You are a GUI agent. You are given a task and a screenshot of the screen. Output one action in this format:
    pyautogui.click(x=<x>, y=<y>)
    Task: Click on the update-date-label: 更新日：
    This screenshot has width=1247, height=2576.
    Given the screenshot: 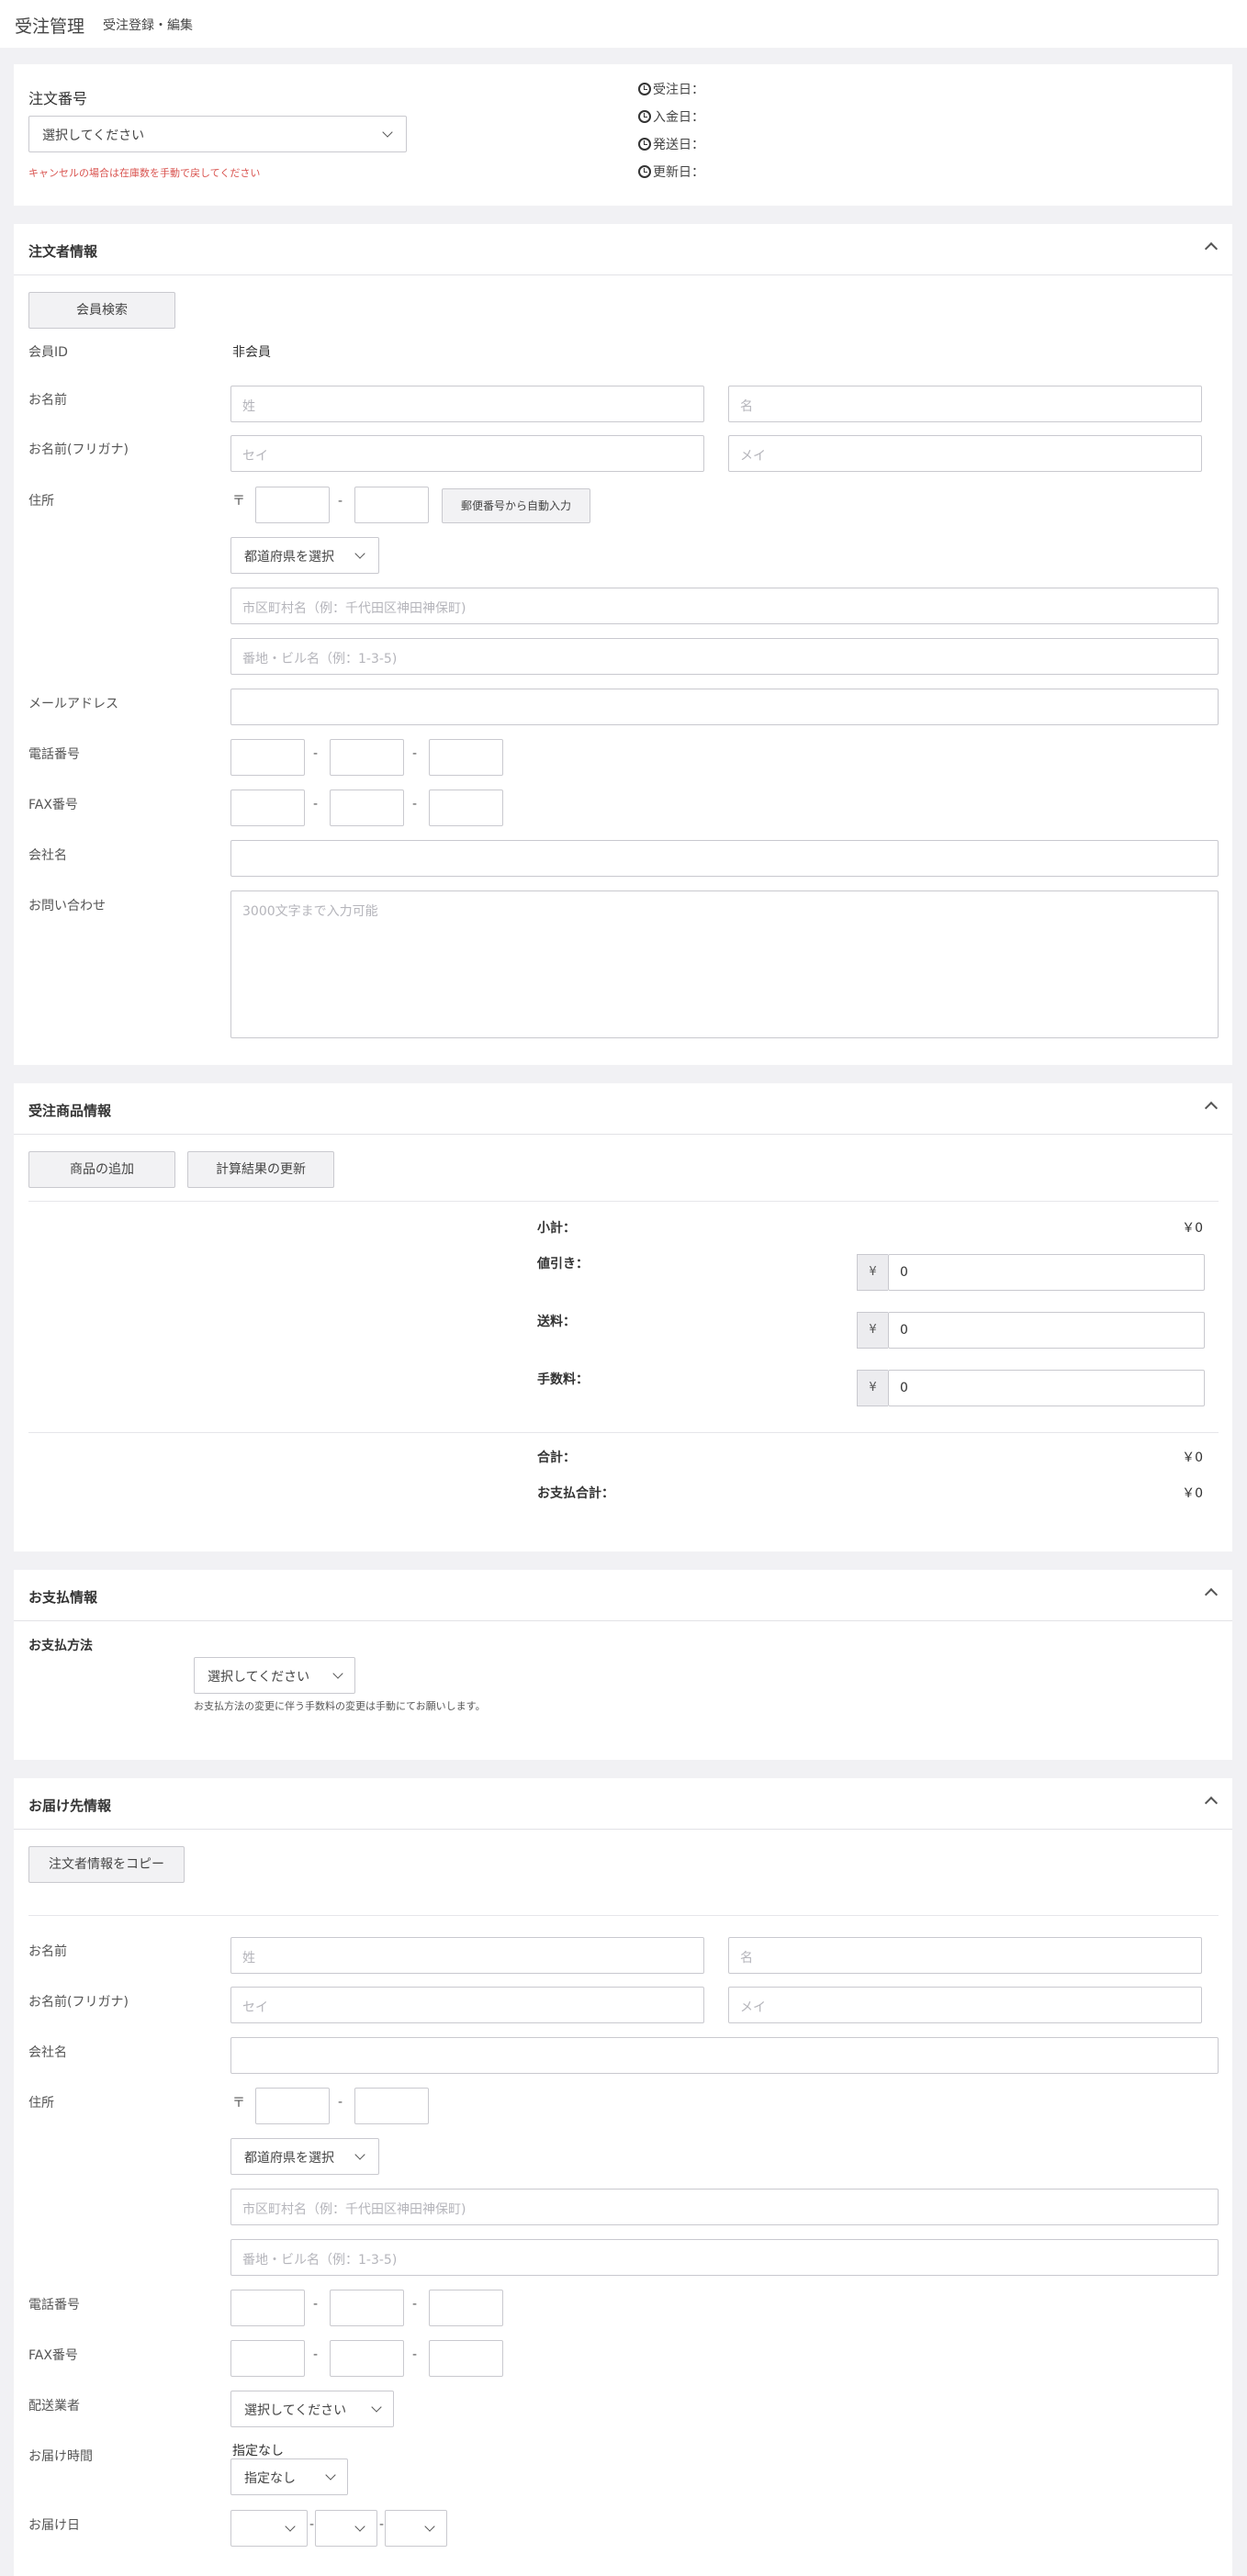 What is the action you would take?
    pyautogui.click(x=678, y=172)
    